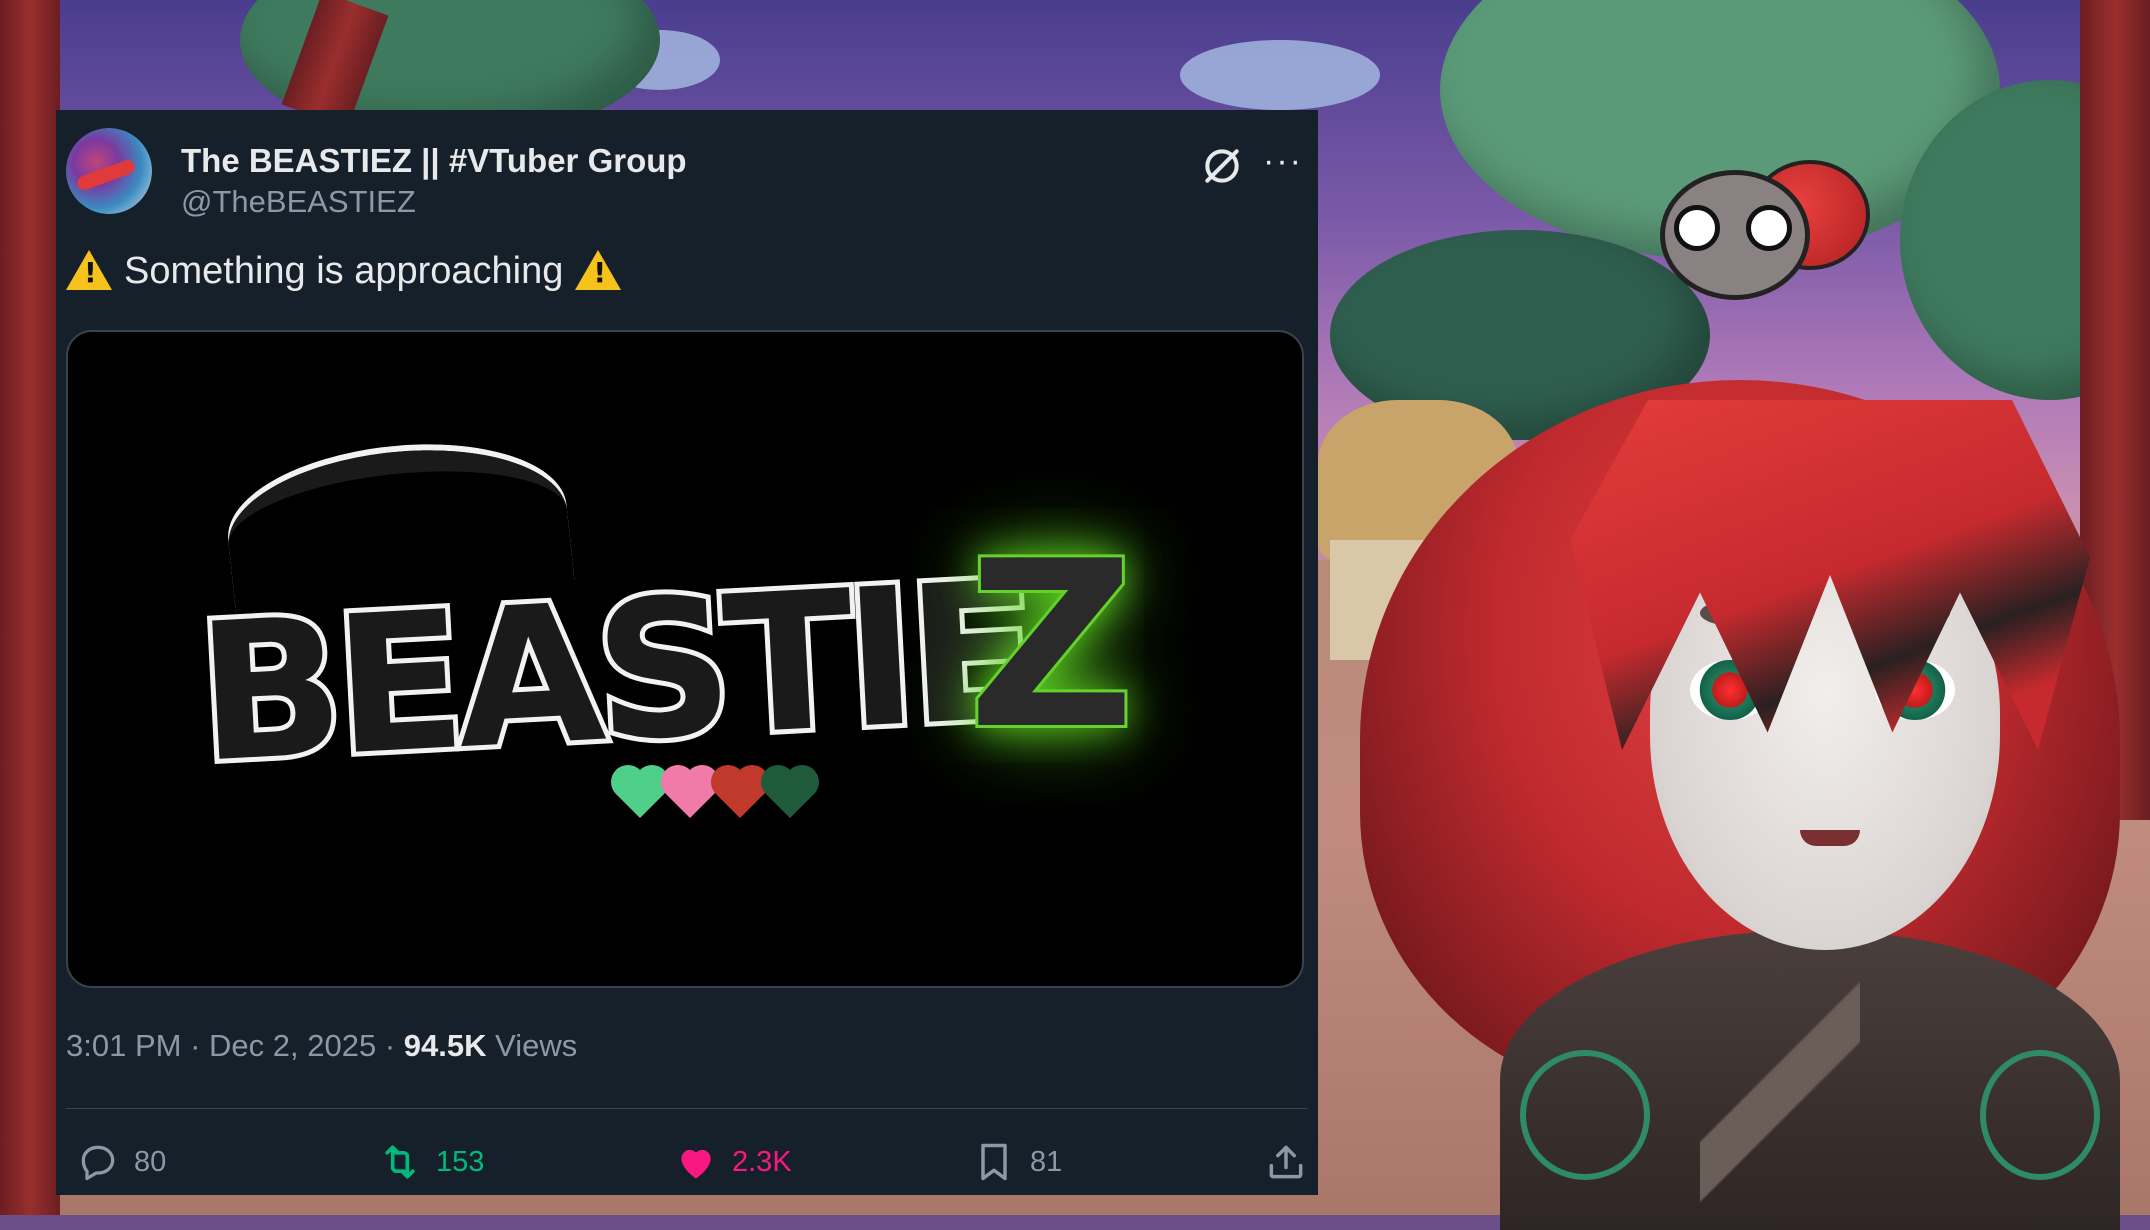 This screenshot has height=1230, width=2150. Describe the element at coordinates (460, 1161) in the screenshot. I see `retweet-count: 153` at that location.